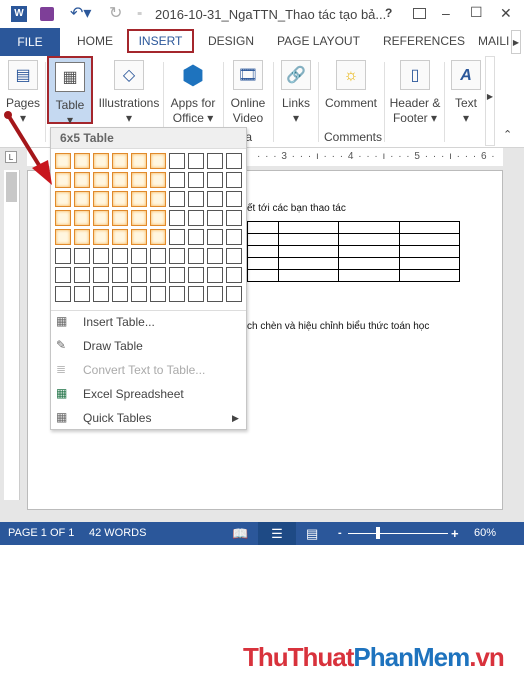  What do you see at coordinates (30, 42) in the screenshot?
I see `tab-file: FILE` at bounding box center [30, 42].